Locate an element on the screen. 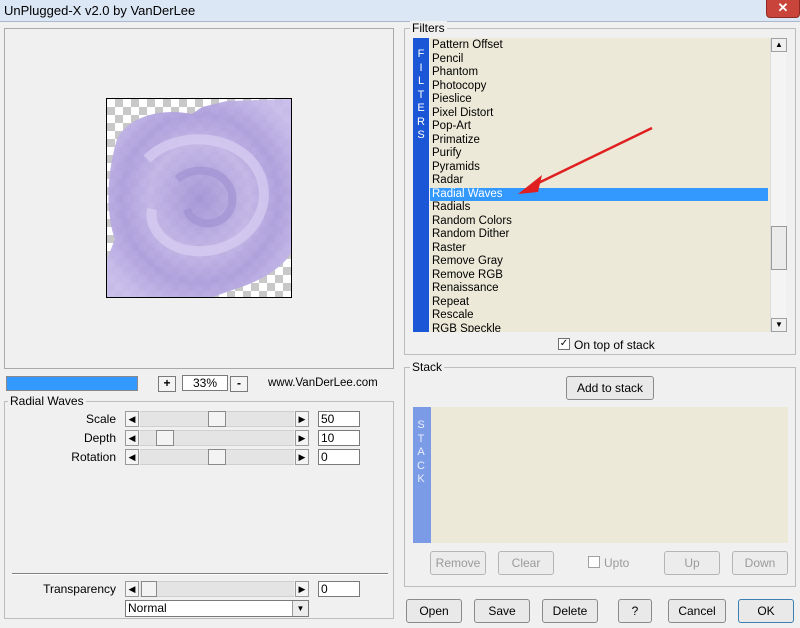 The width and height of the screenshot is (800, 628). sidebar-letter: E is located at coordinates (421, 108).